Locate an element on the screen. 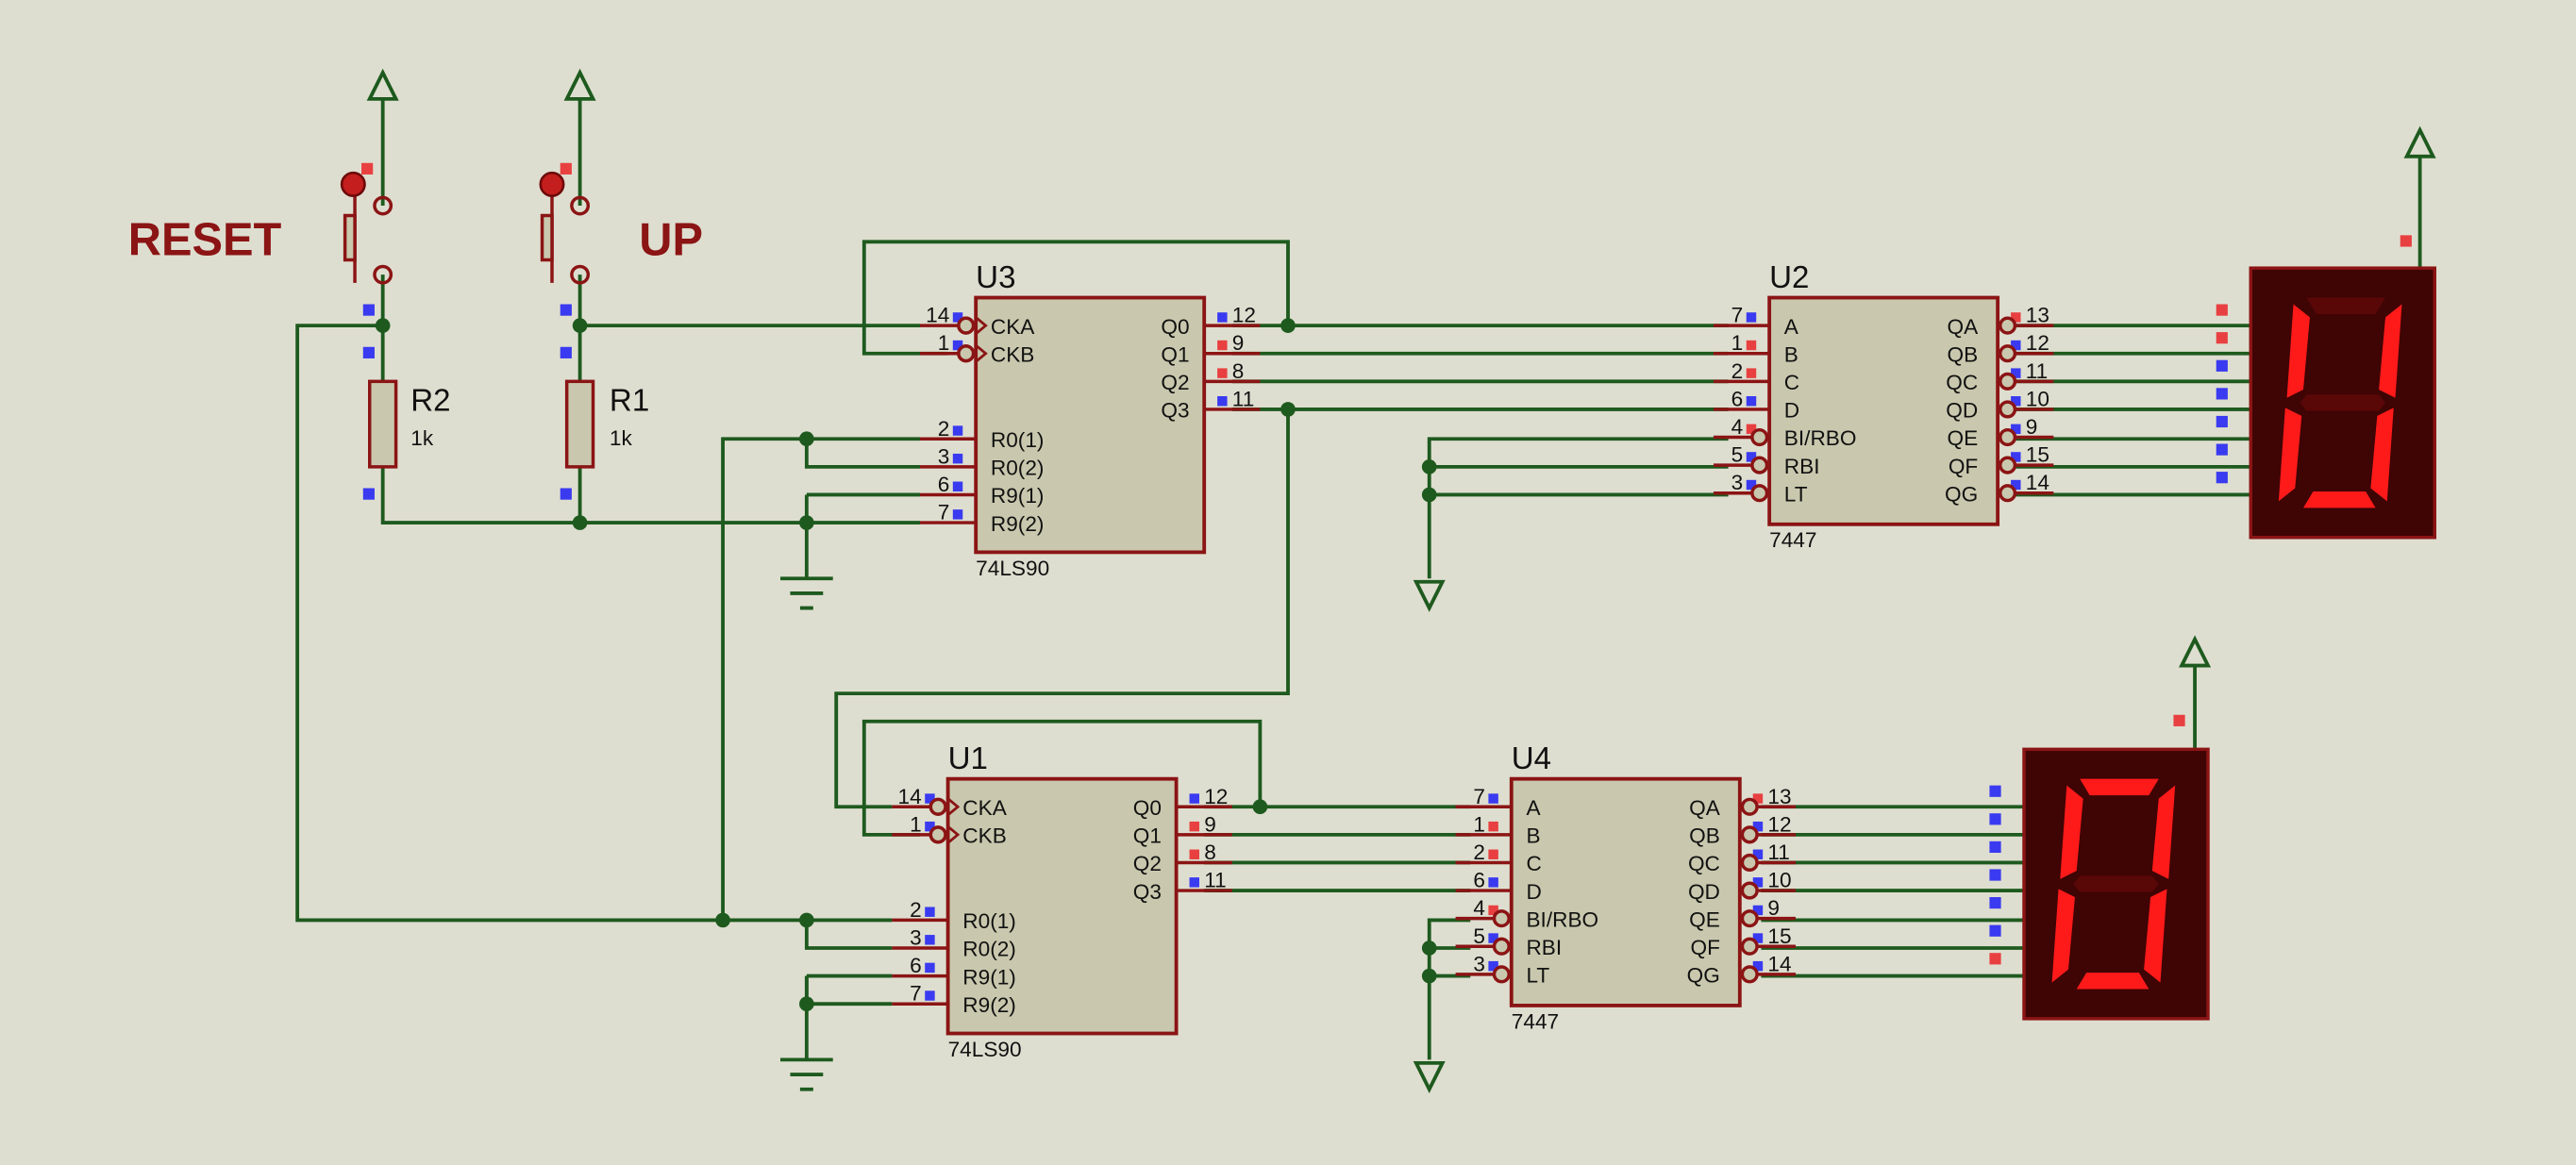 The width and height of the screenshot is (2576, 1165). pin-name: Q1 is located at coordinates (1147, 836).